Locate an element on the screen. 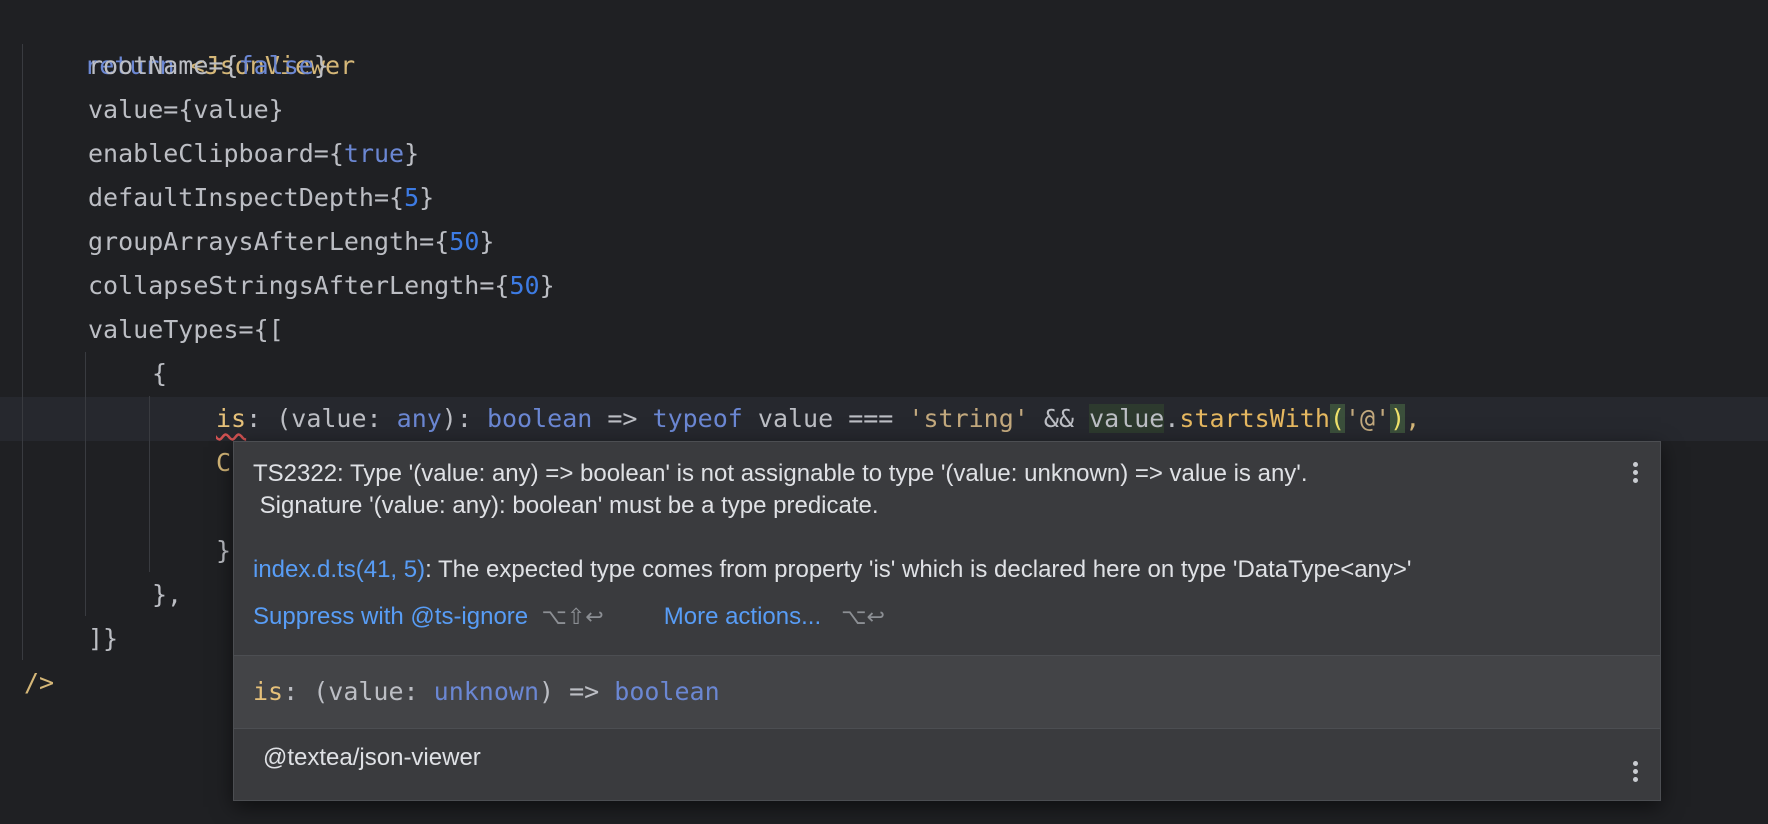 This screenshot has width=1768, height=824. code-line-4: enableClipboard={true} is located at coordinates (253, 154).